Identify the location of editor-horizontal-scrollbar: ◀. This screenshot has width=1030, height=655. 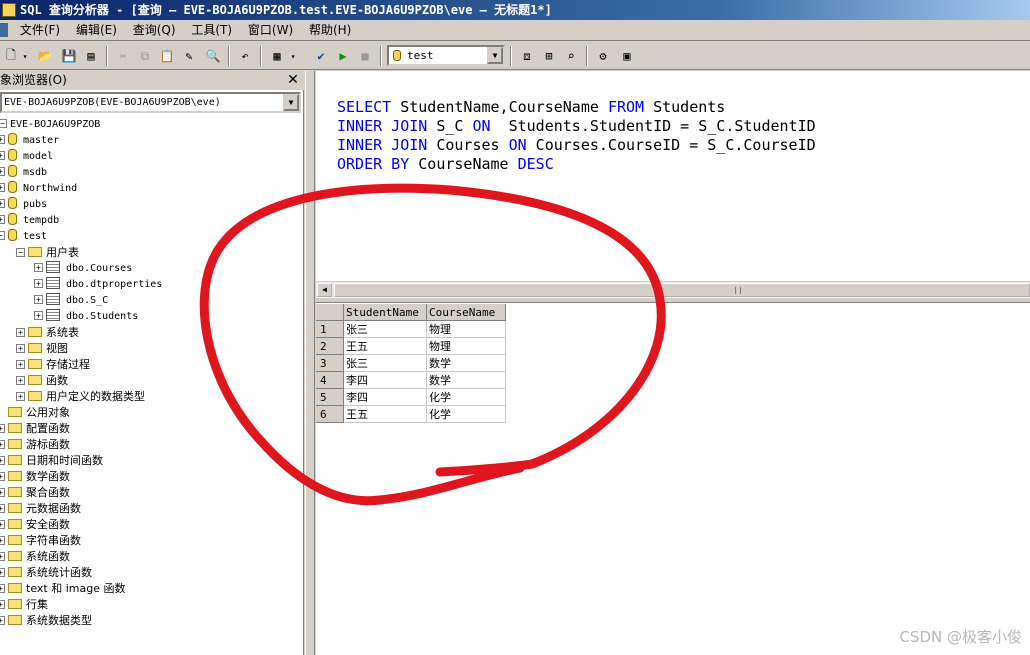
(673, 289).